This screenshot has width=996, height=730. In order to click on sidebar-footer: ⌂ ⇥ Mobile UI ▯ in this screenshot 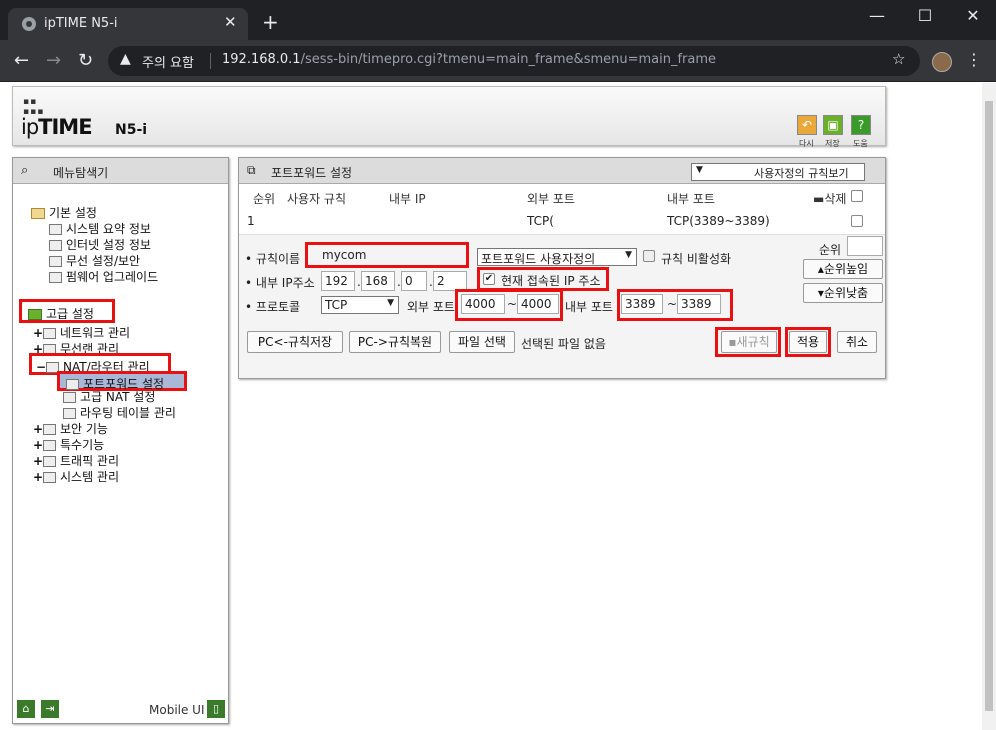, I will do `click(120, 710)`.